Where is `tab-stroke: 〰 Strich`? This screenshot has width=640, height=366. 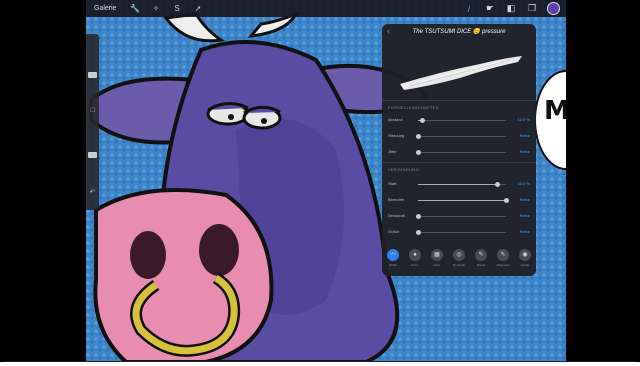
tab-stroke: 〰 Strich is located at coordinates (393, 261).